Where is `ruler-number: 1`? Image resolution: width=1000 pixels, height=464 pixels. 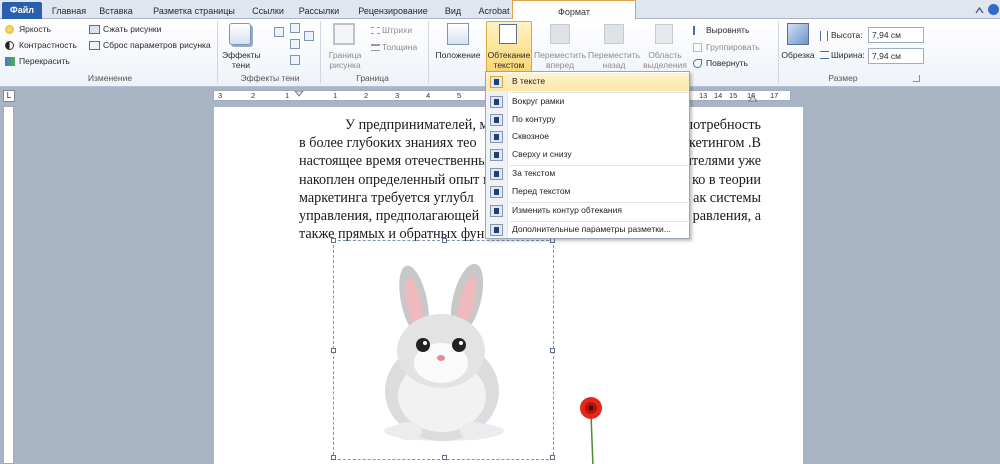
ruler-number: 1 is located at coordinates (335, 95).